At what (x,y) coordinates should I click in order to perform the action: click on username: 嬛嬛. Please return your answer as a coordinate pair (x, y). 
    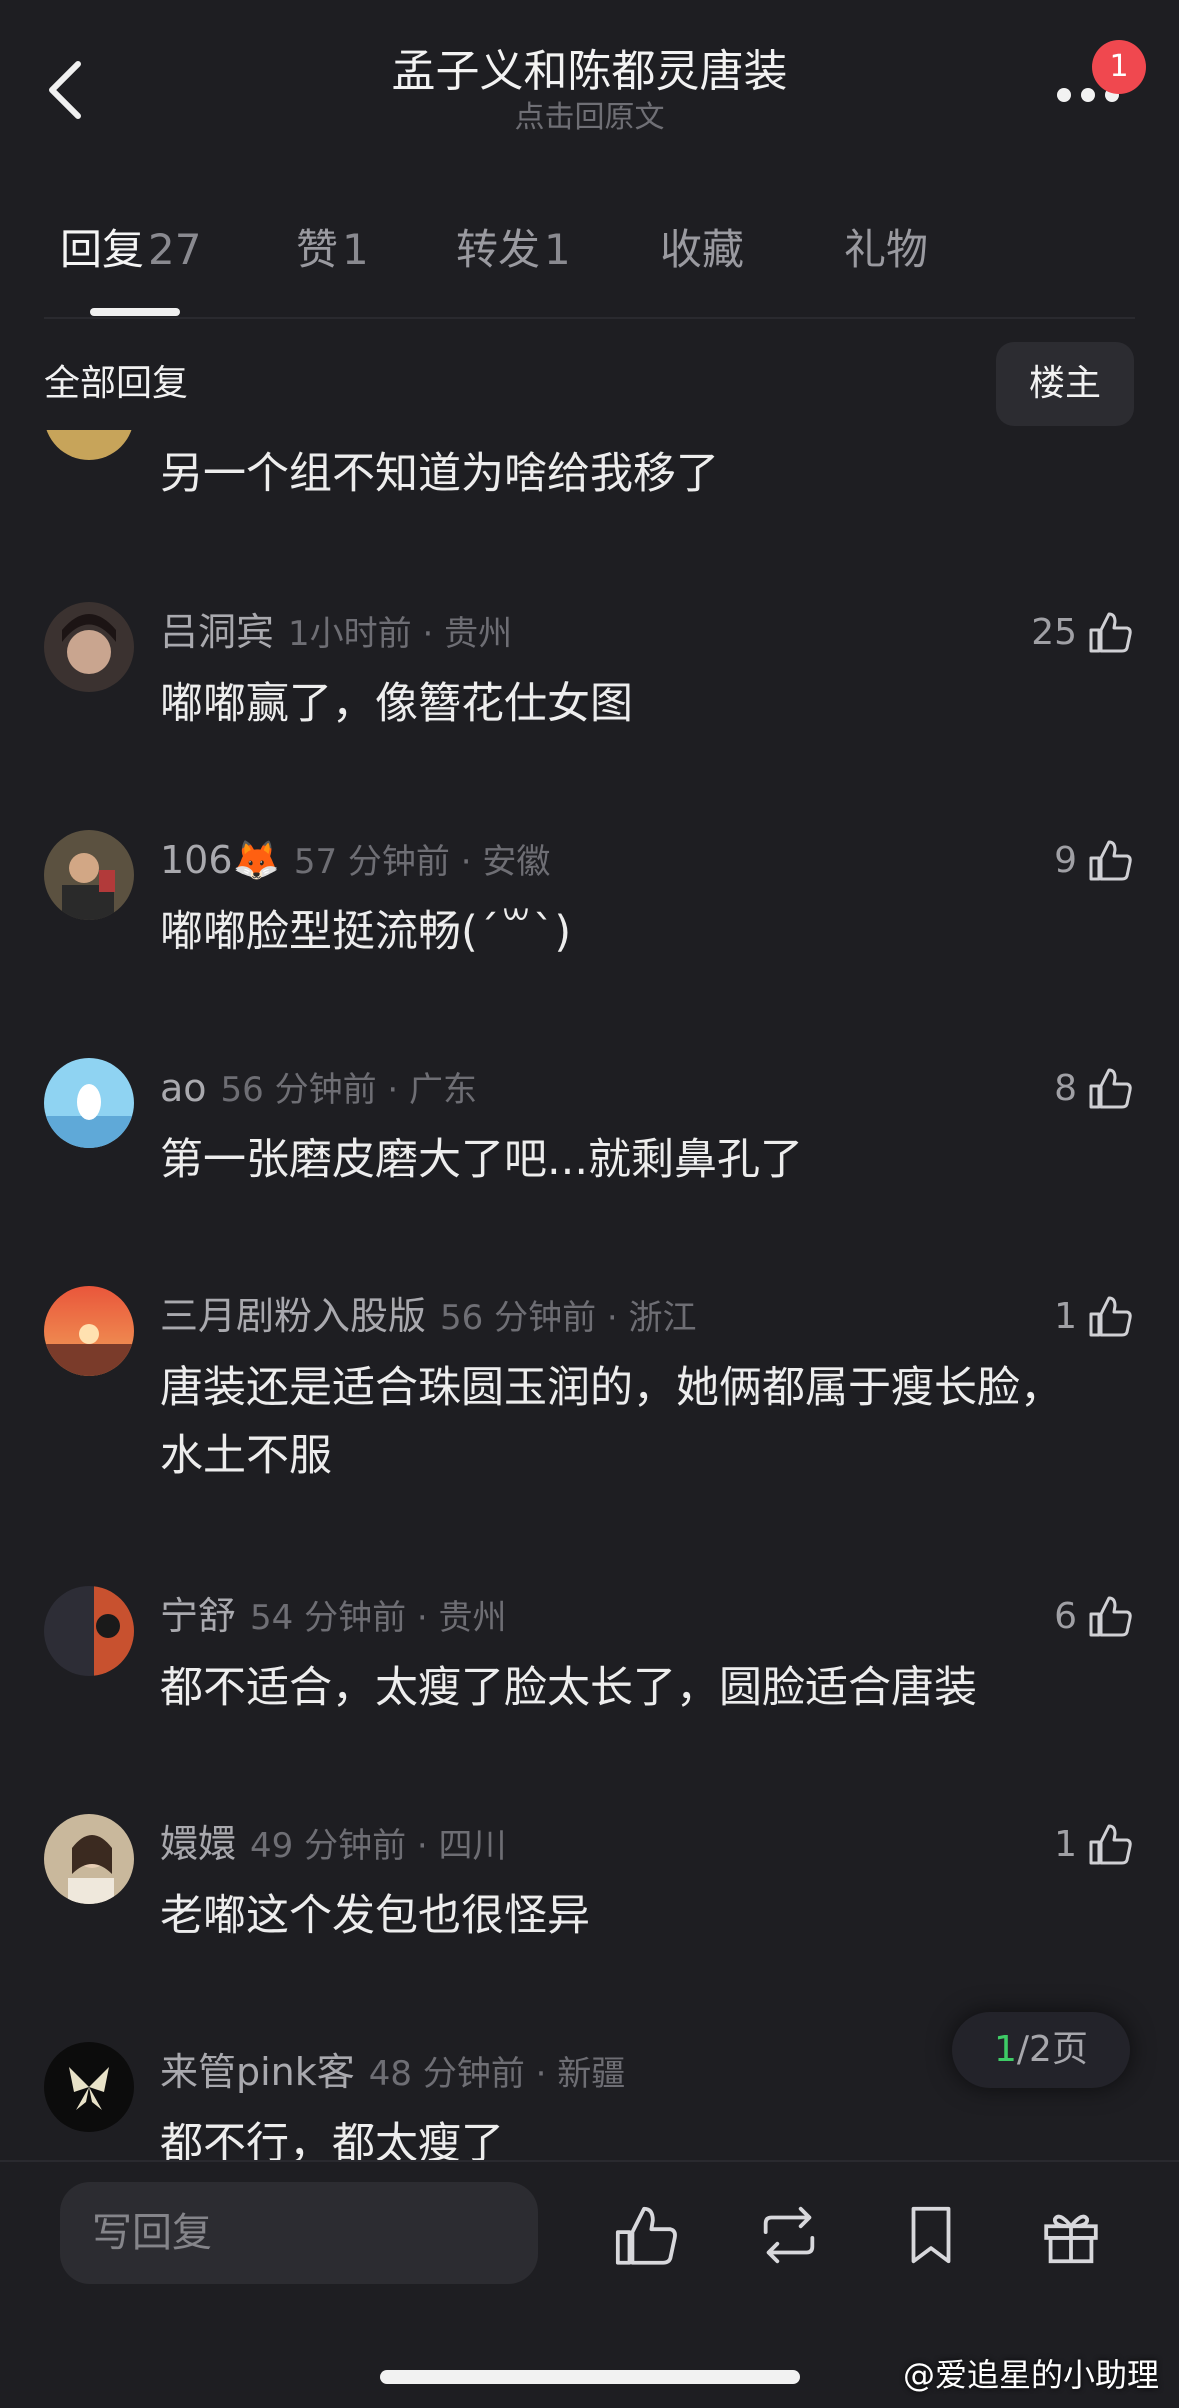
    Looking at the image, I should click on (198, 1844).